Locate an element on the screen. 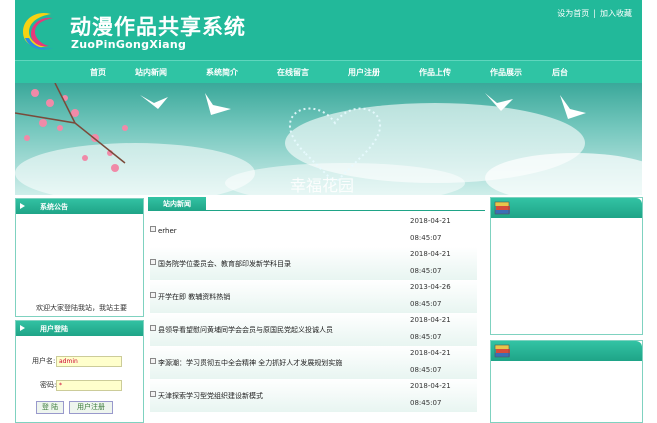 Image resolution: width=657 pixels, height=423 pixels. news-title-text: 李源潮：学习贯彻五中全会精神 全力抓好人才发展规划实施 is located at coordinates (250, 363).